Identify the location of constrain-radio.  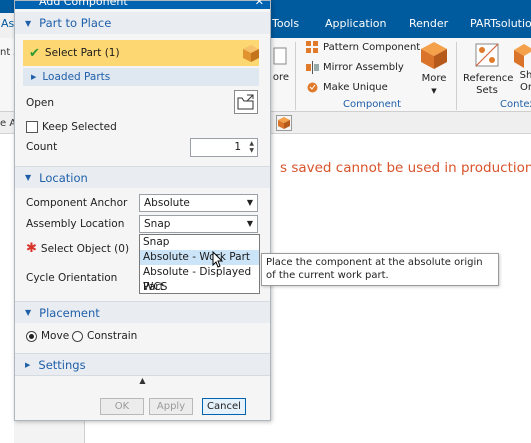
(77, 336).